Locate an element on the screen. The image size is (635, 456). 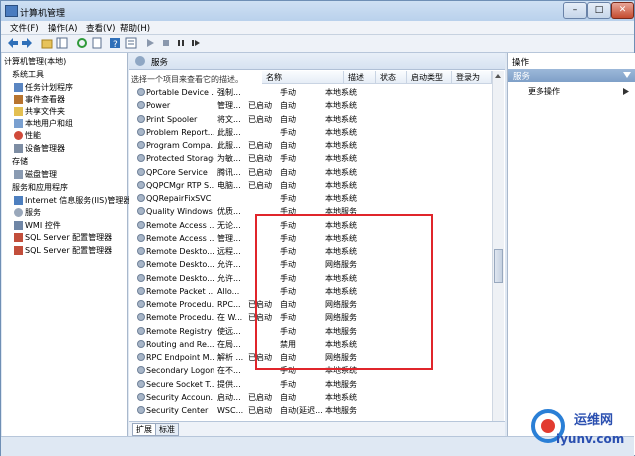
column-name: 名称 is located at coordinates (303, 77).